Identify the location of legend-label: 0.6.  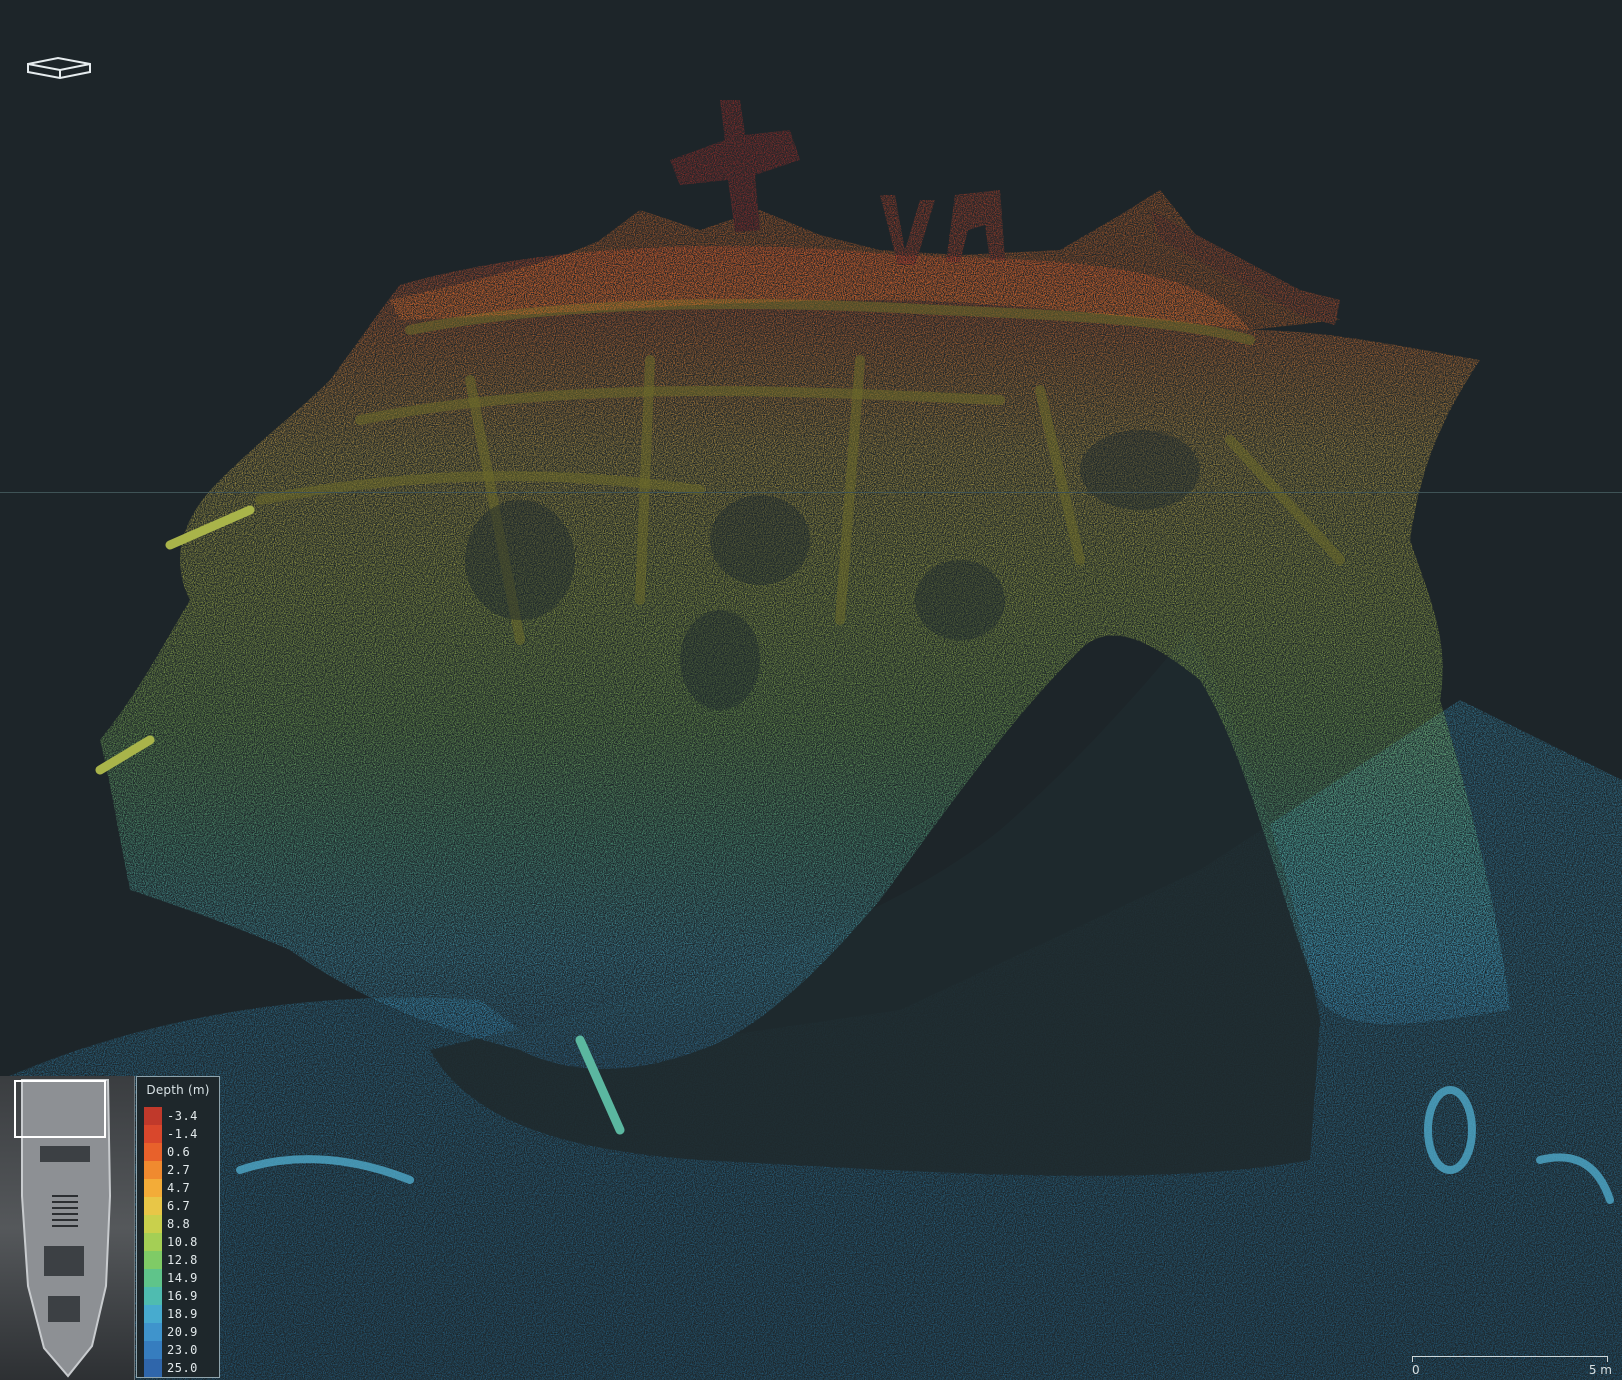
(179, 1152).